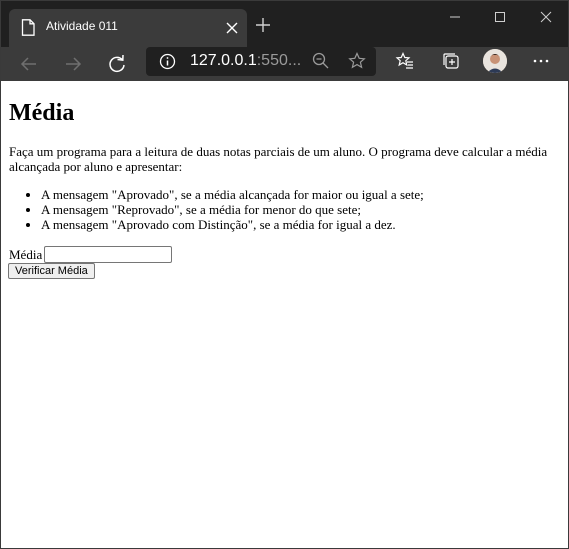 This screenshot has height=549, width=569. Describe the element at coordinates (108, 254) in the screenshot. I see `media-input` at that location.